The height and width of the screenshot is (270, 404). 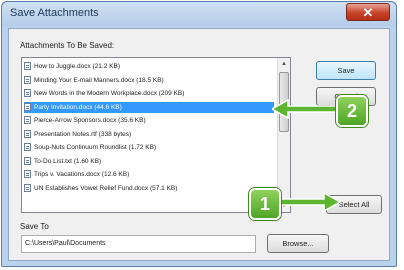 I want to click on list-item: To-Do List.txt (1.60 KB), so click(x=149, y=161).